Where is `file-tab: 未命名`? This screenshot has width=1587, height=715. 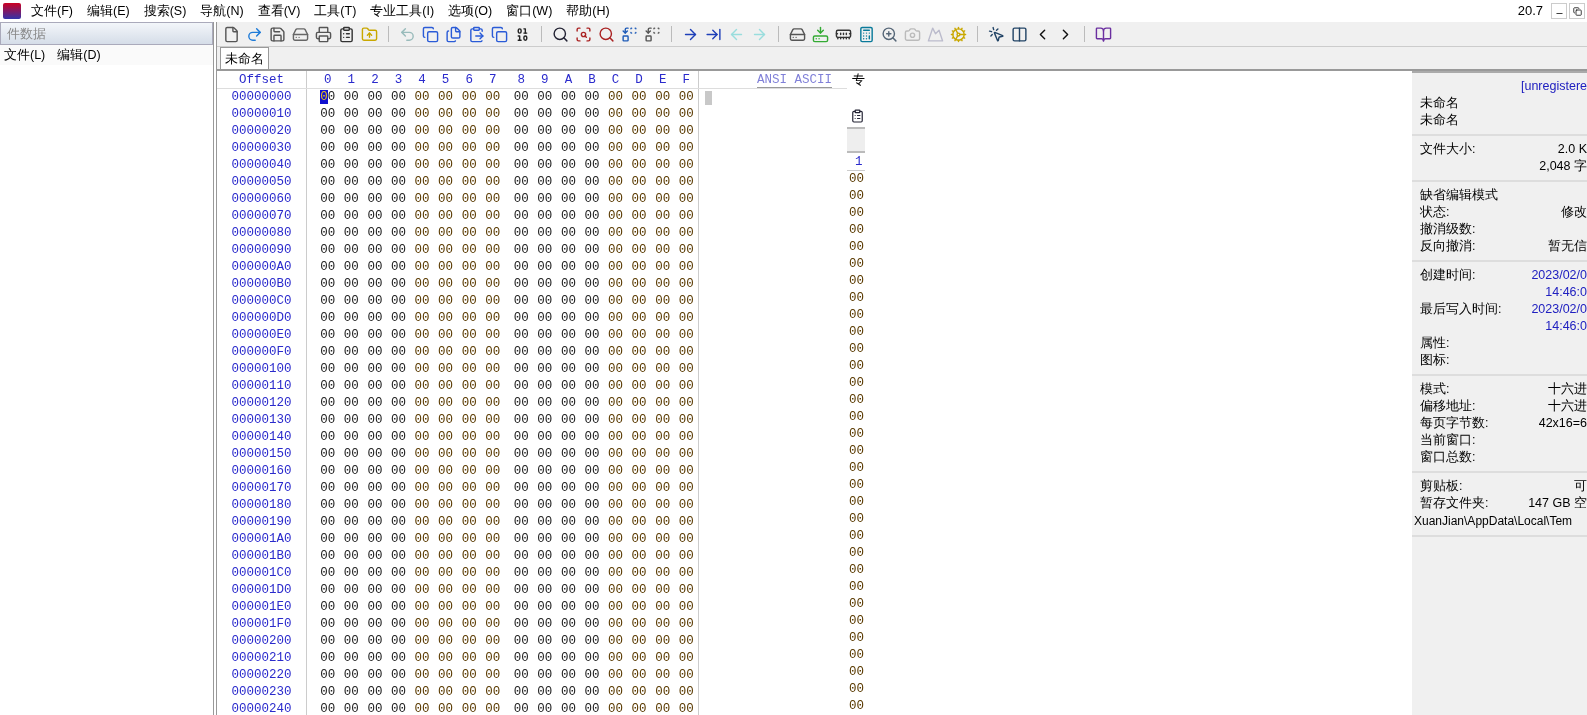 file-tab: 未命名 is located at coordinates (244, 58).